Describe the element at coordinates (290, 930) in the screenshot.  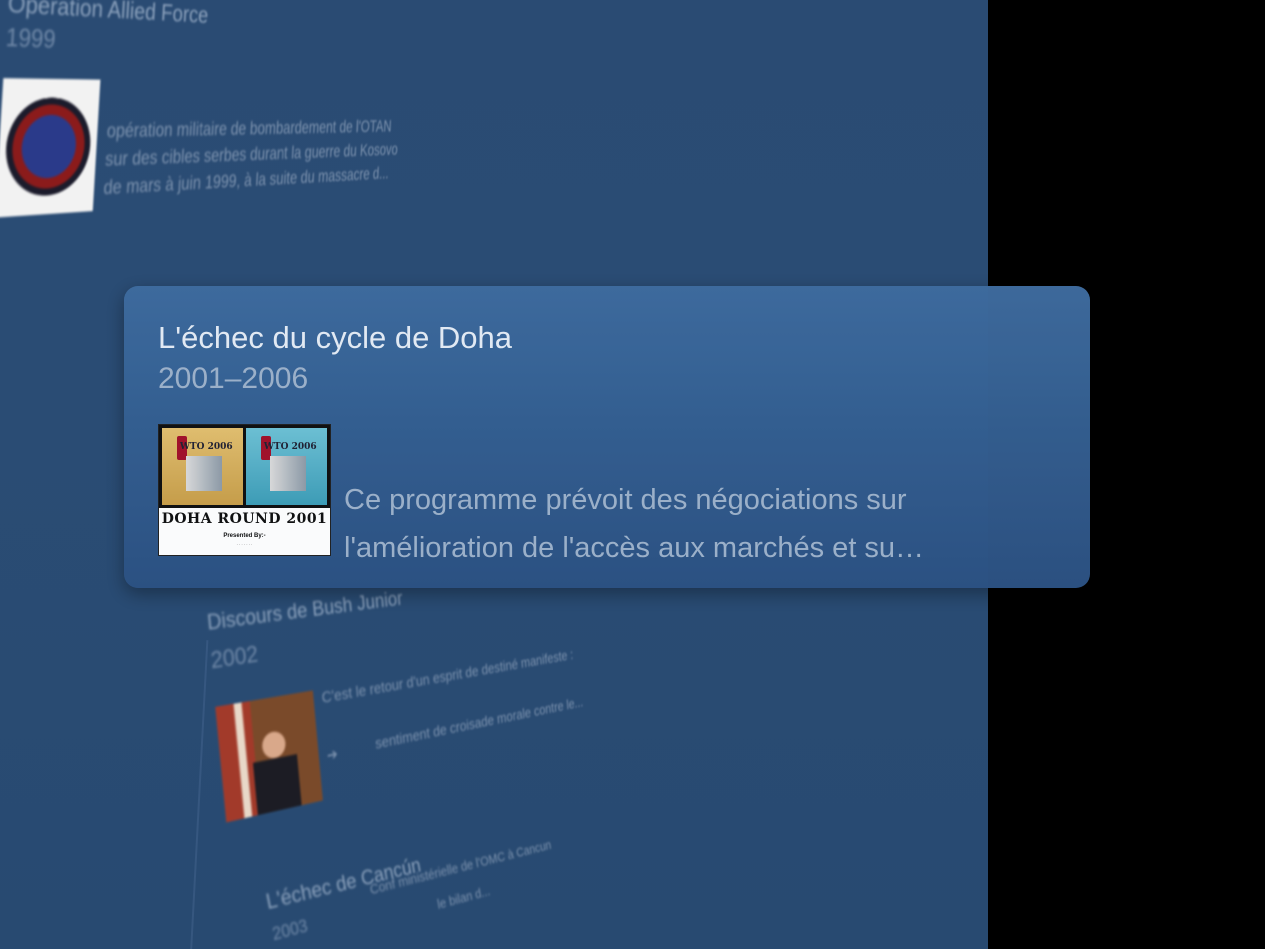
I see `event-date: 2003` at that location.